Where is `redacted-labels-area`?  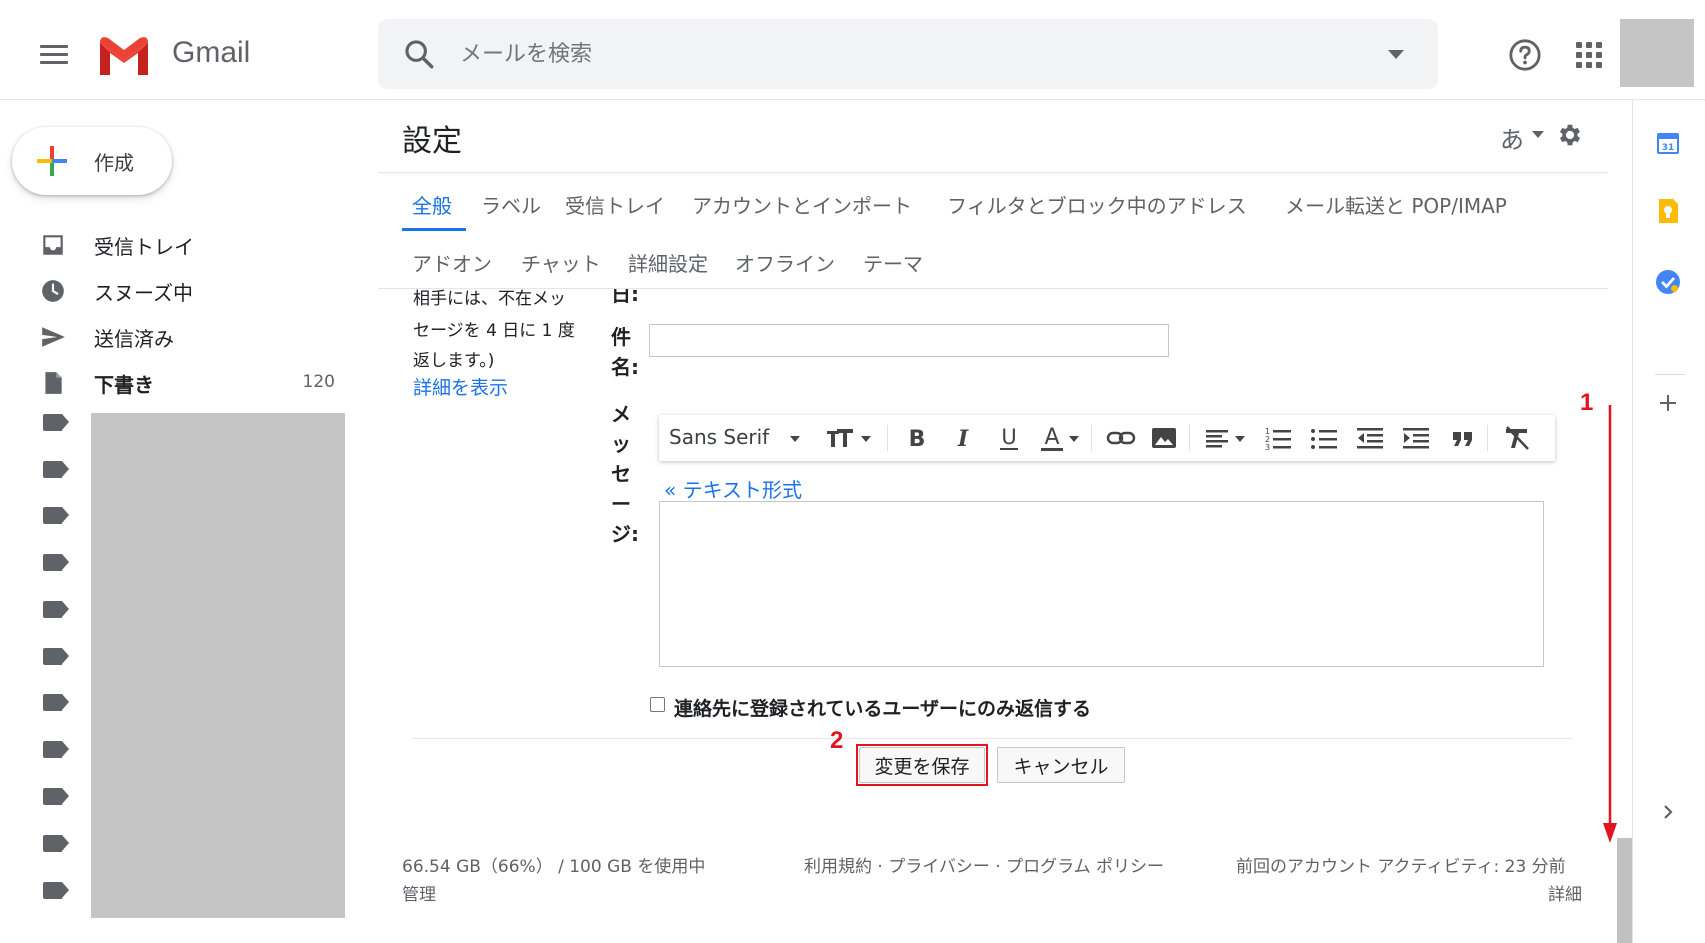 redacted-labels-area is located at coordinates (218, 665).